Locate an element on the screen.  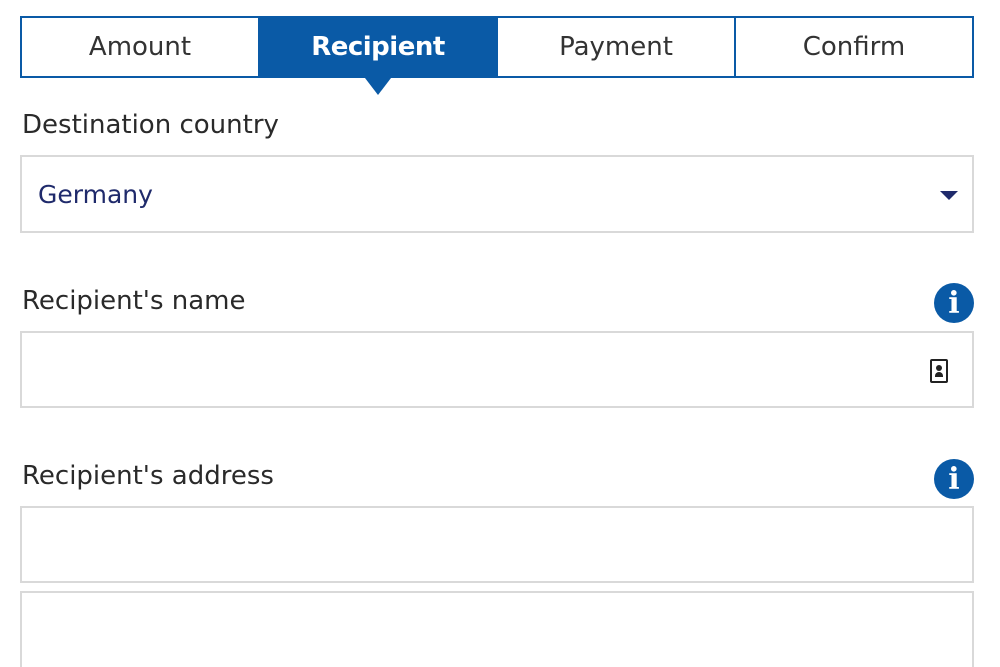
step-confirm: Confirm is located at coordinates (853, 47).